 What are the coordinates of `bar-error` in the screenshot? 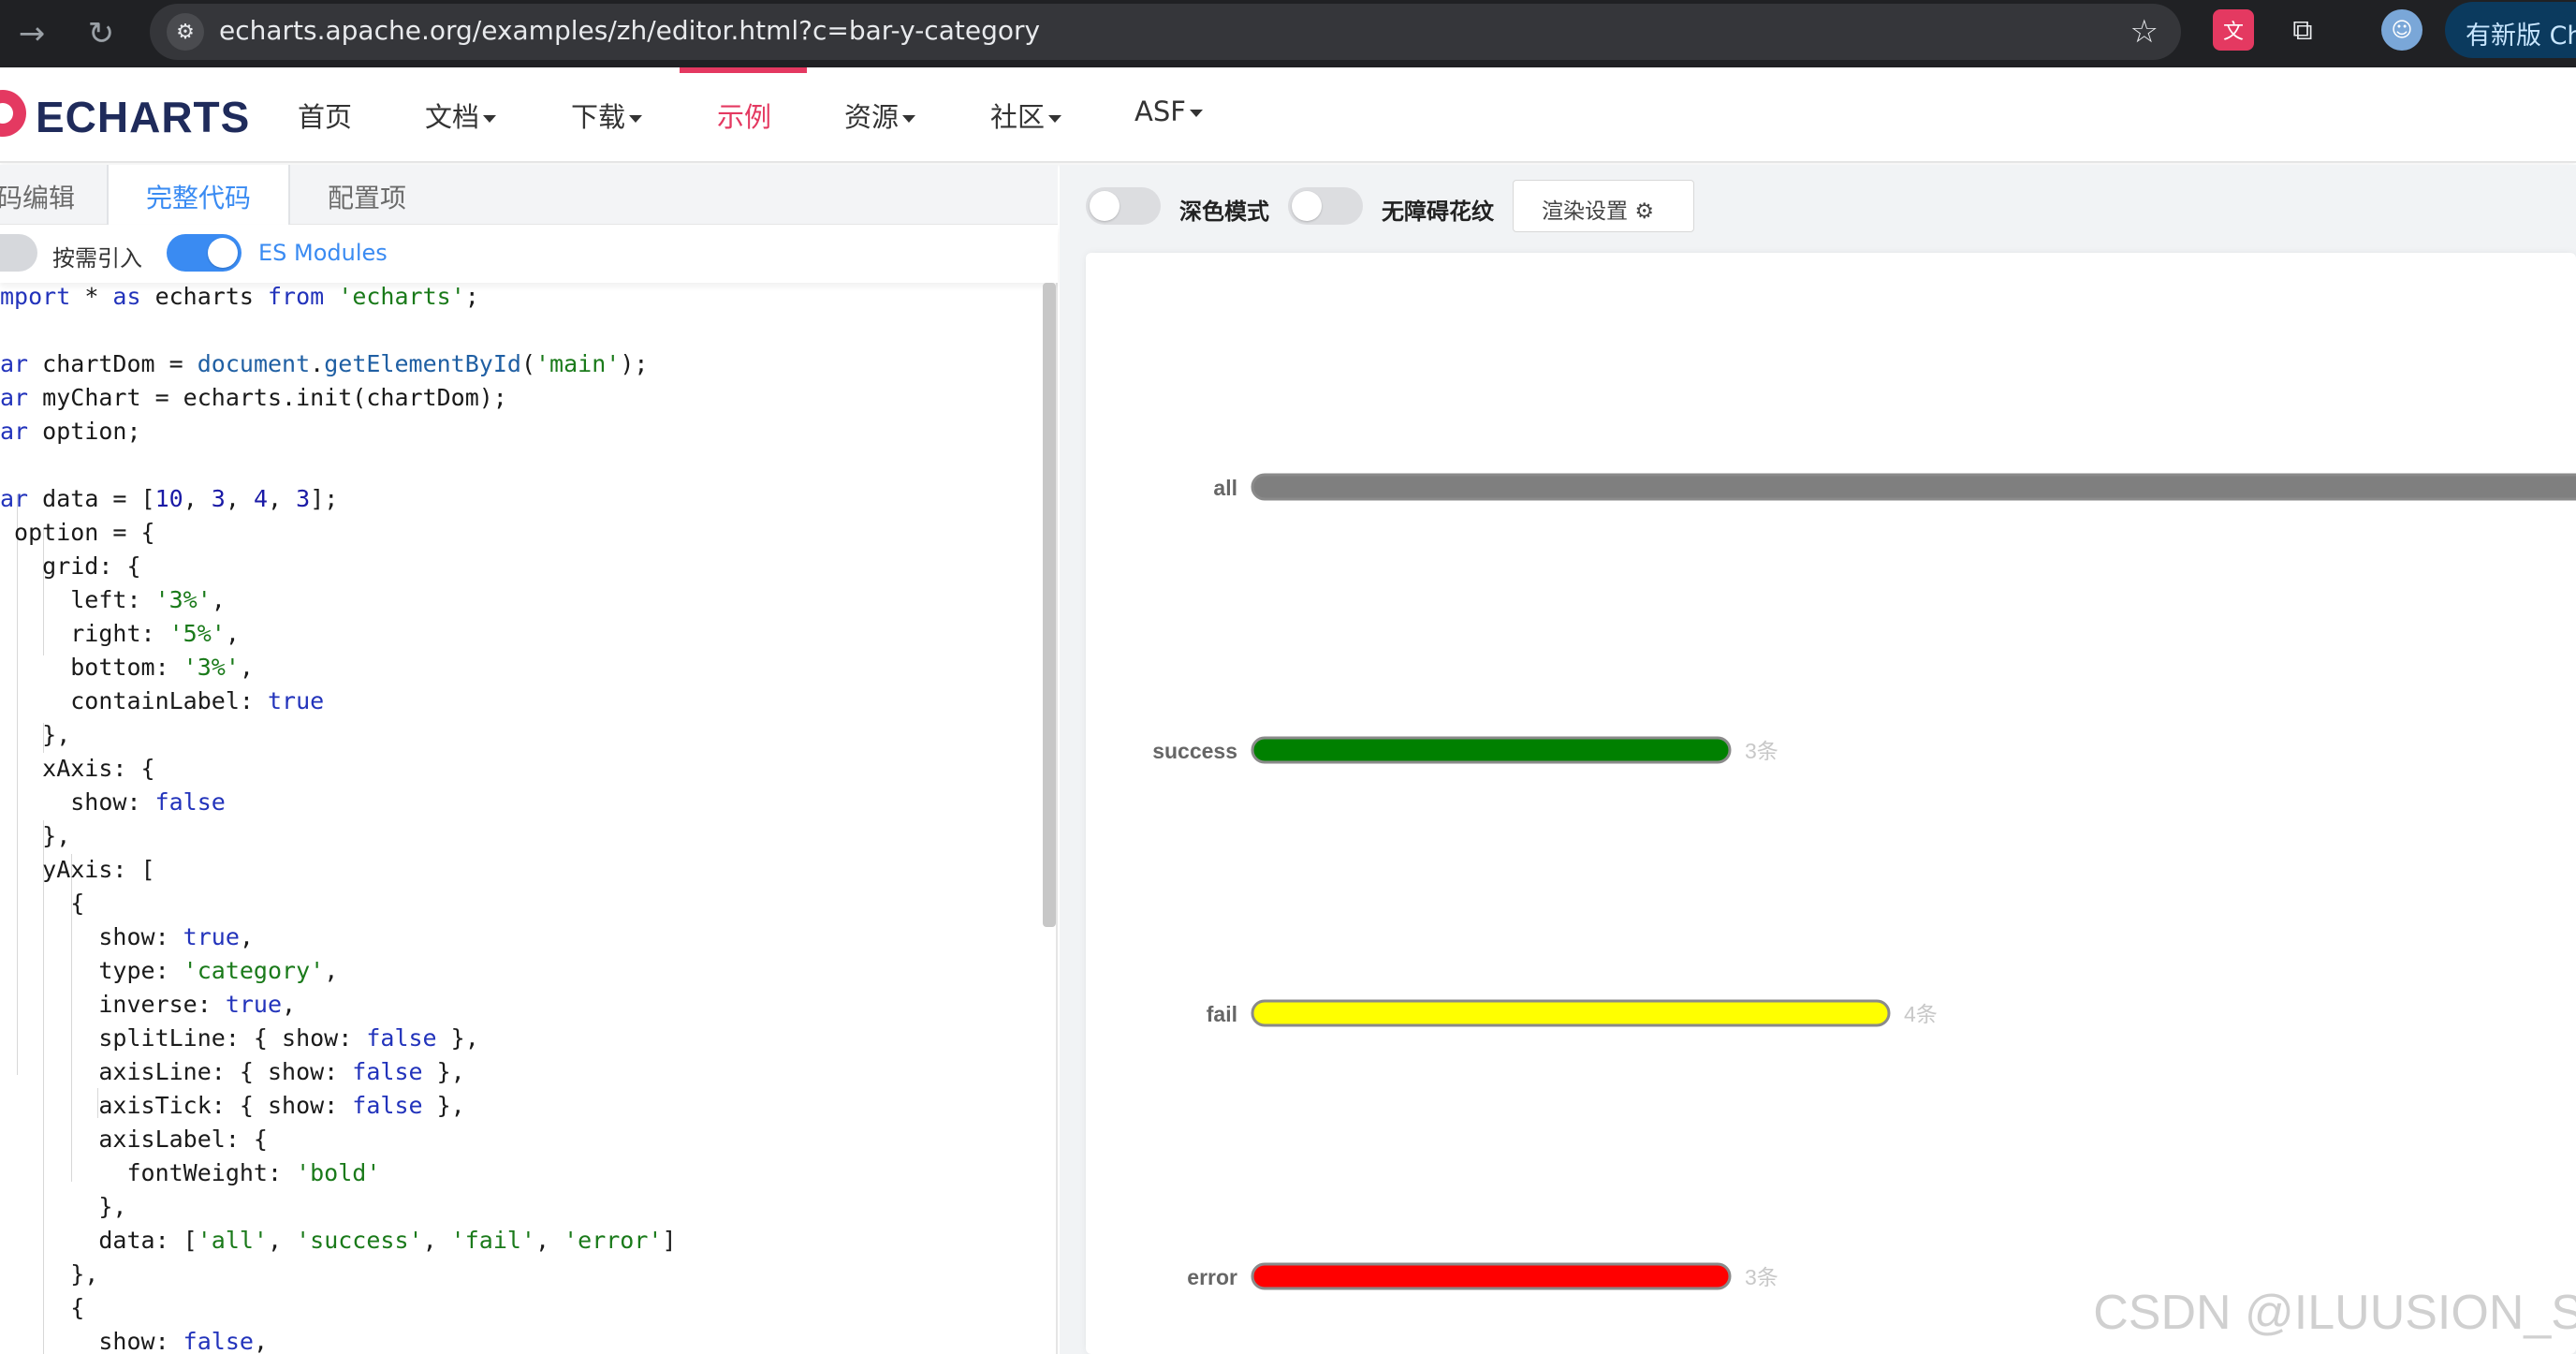 It's located at (1491, 1276).